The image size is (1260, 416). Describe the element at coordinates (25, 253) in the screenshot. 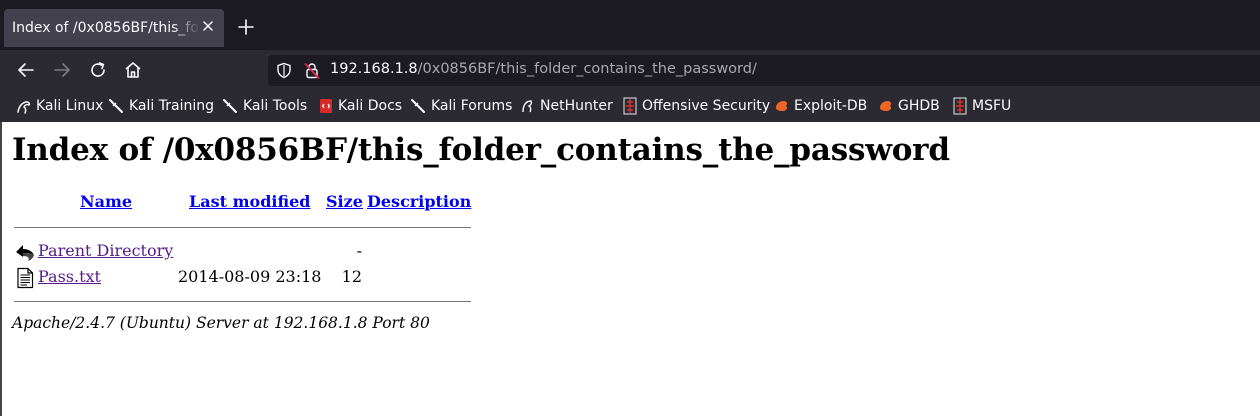

I see `back-arrow-icon` at that location.